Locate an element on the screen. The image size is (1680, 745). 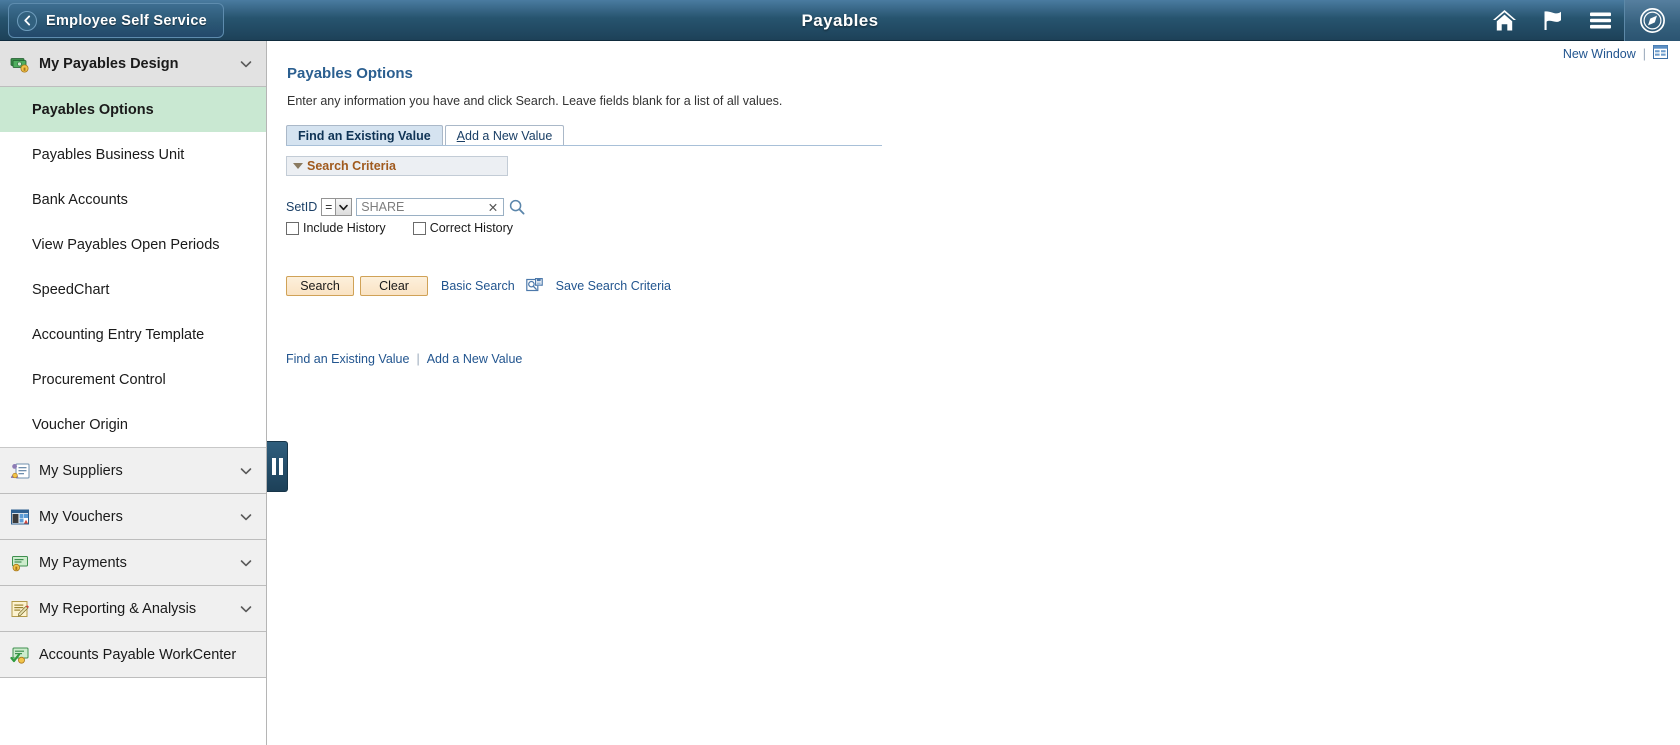
sidebar-group-label: Accounts Payable WorkCenter is located at coordinates (138, 654).